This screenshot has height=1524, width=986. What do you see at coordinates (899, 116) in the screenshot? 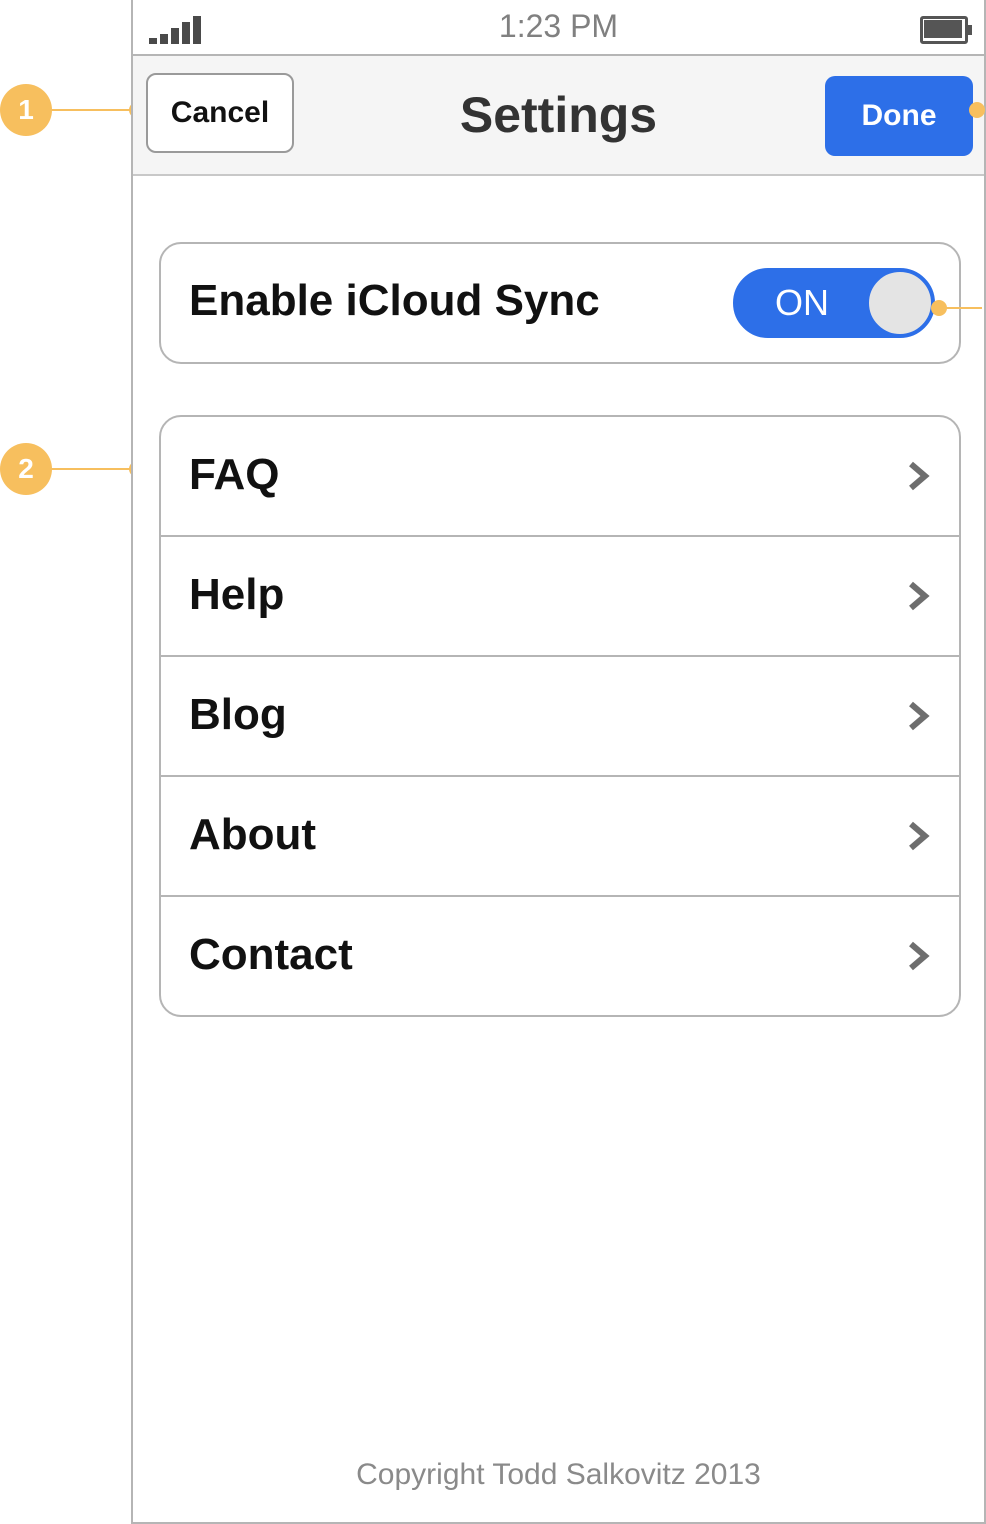
I see `done-button: Done` at bounding box center [899, 116].